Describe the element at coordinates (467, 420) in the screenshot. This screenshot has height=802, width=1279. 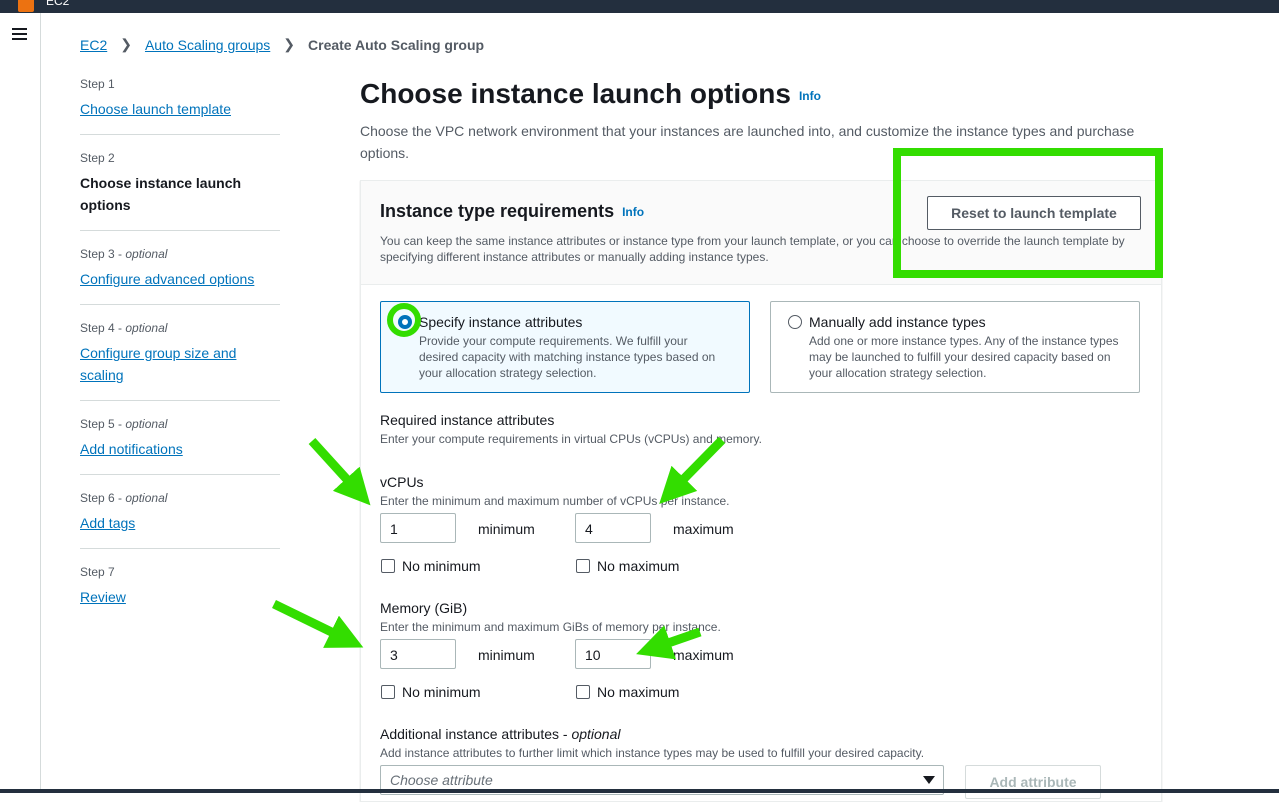
I see `required-attributes-label: Required instance attributes` at that location.